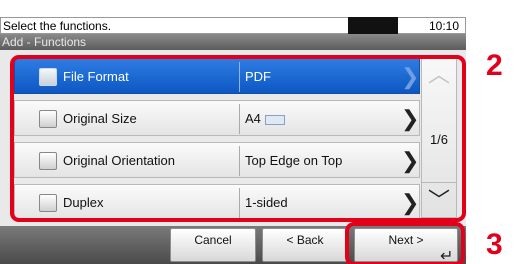  What do you see at coordinates (233, 42) in the screenshot?
I see `screen-subtitle: Add - Functions` at bounding box center [233, 42].